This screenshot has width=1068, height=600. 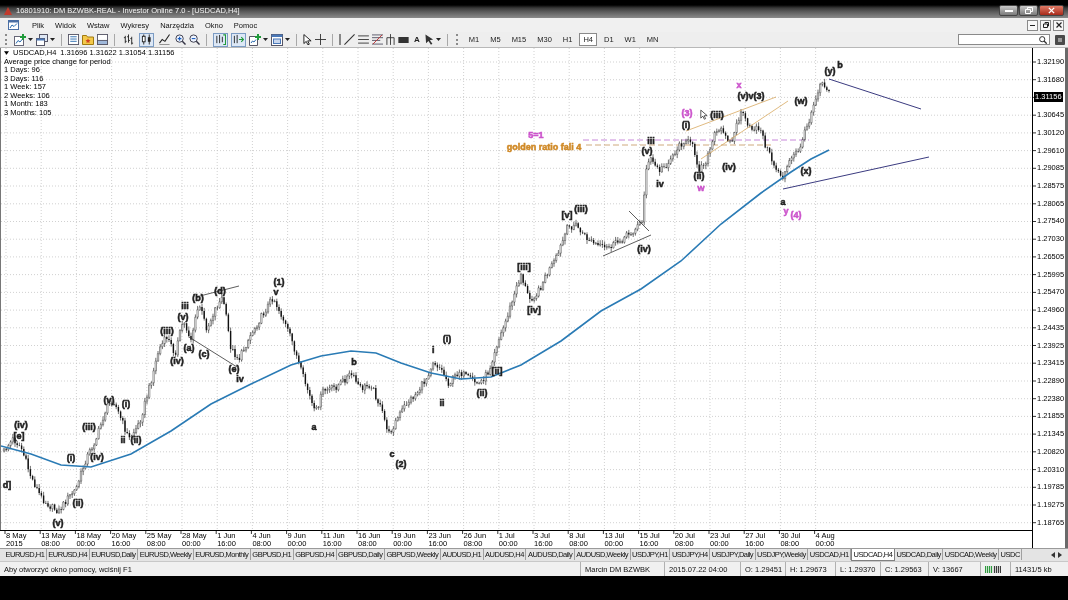 I want to click on minimize-icon, so click(x=1032, y=25).